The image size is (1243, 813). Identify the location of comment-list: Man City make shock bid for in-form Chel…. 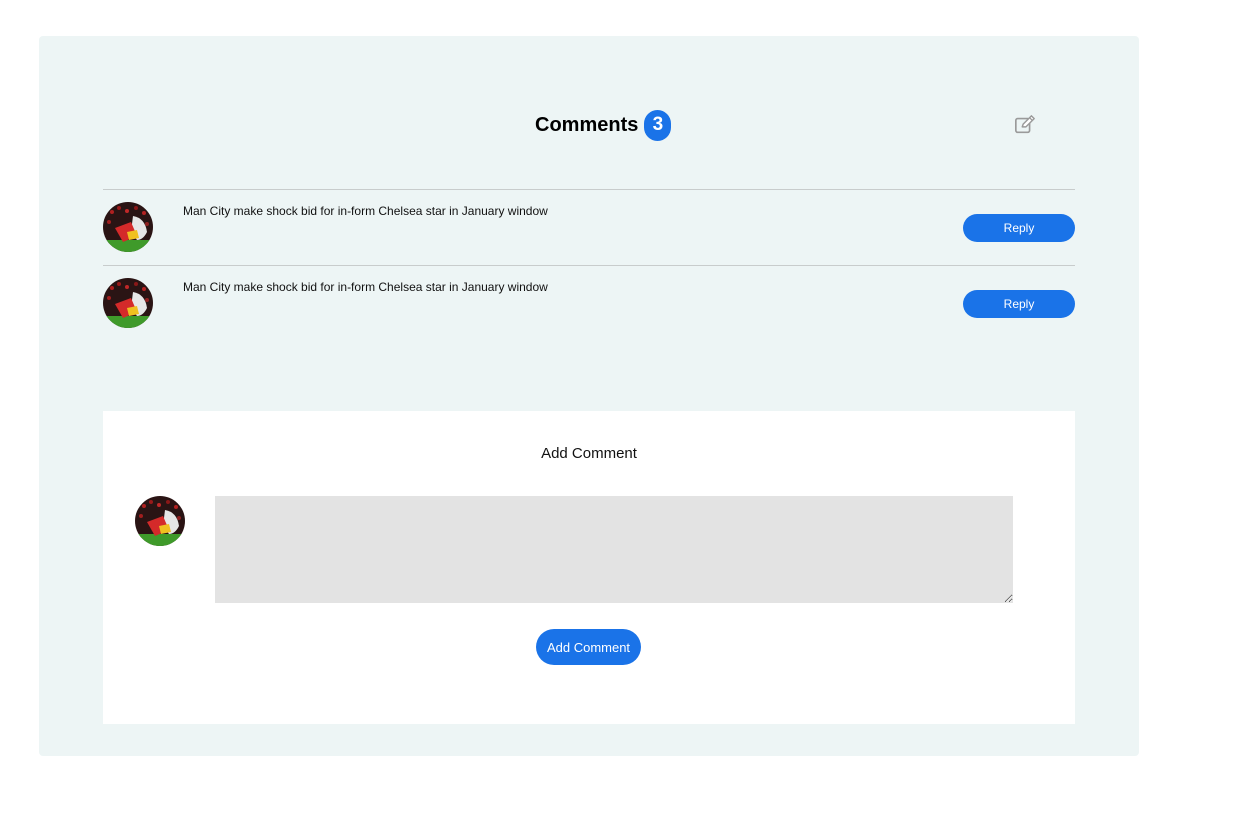
(589, 265).